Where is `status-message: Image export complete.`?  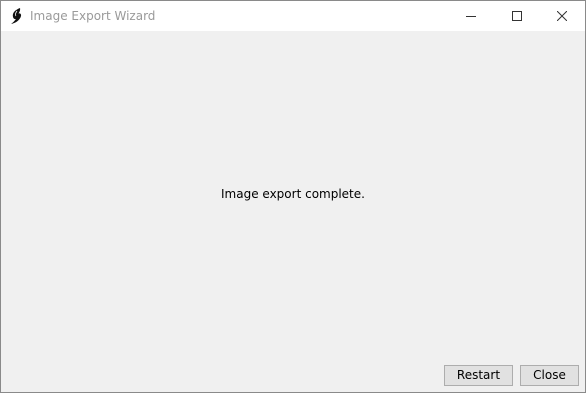
status-message: Image export complete. is located at coordinates (293, 194).